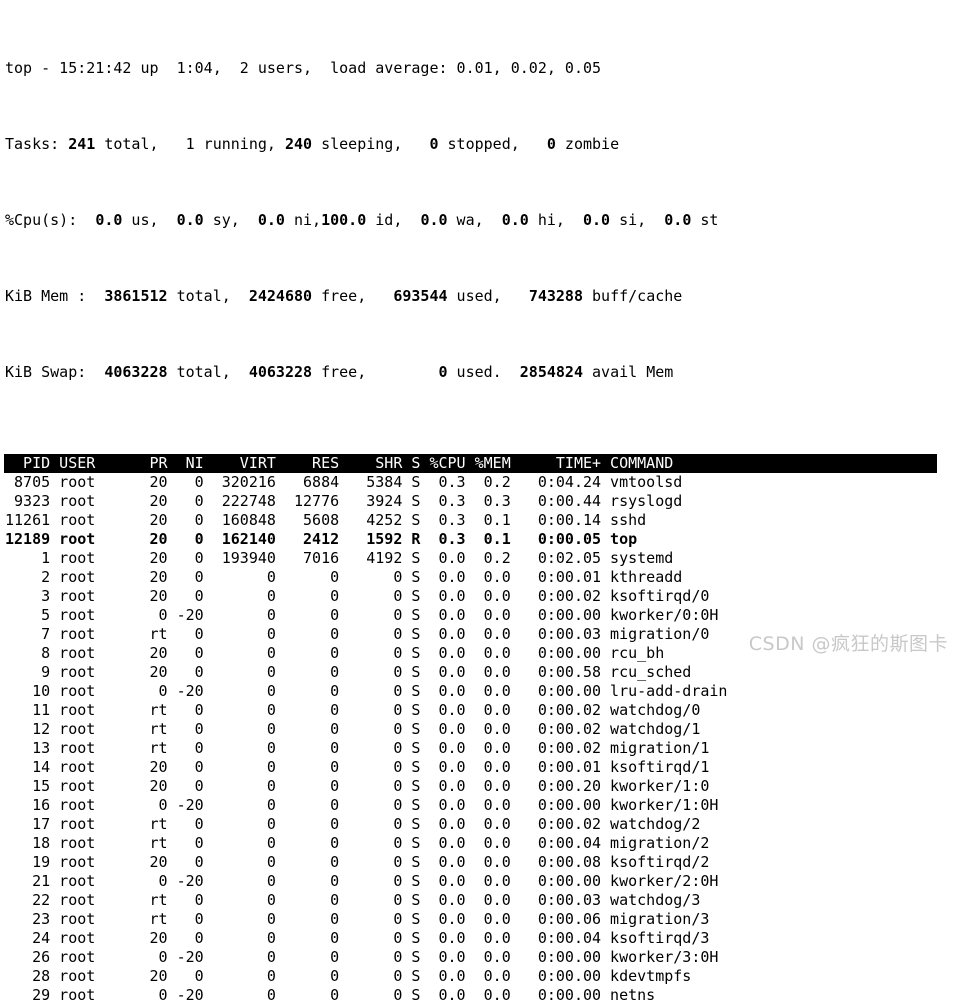 The width and height of the screenshot is (959, 1005). I want to click on swap-used-value: 0, so click(443, 372).